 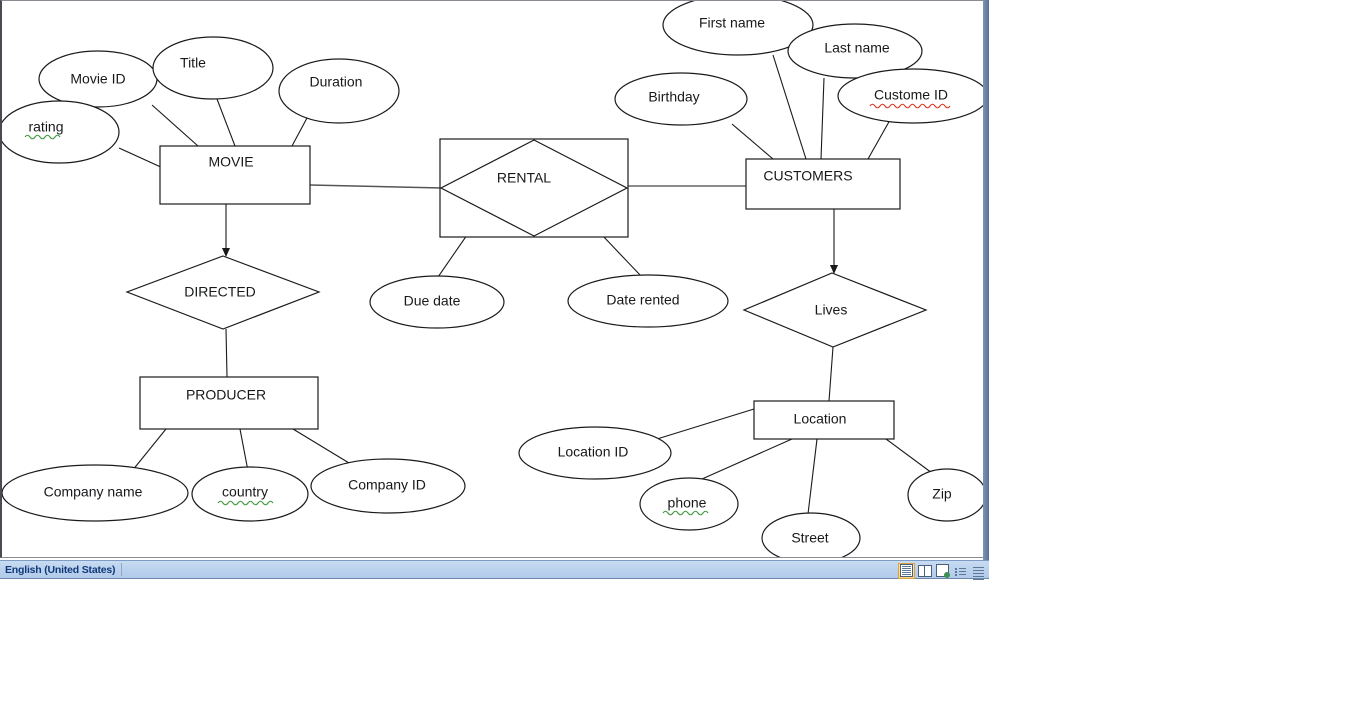 I want to click on connector-lastname-customers, so click(x=822, y=118).